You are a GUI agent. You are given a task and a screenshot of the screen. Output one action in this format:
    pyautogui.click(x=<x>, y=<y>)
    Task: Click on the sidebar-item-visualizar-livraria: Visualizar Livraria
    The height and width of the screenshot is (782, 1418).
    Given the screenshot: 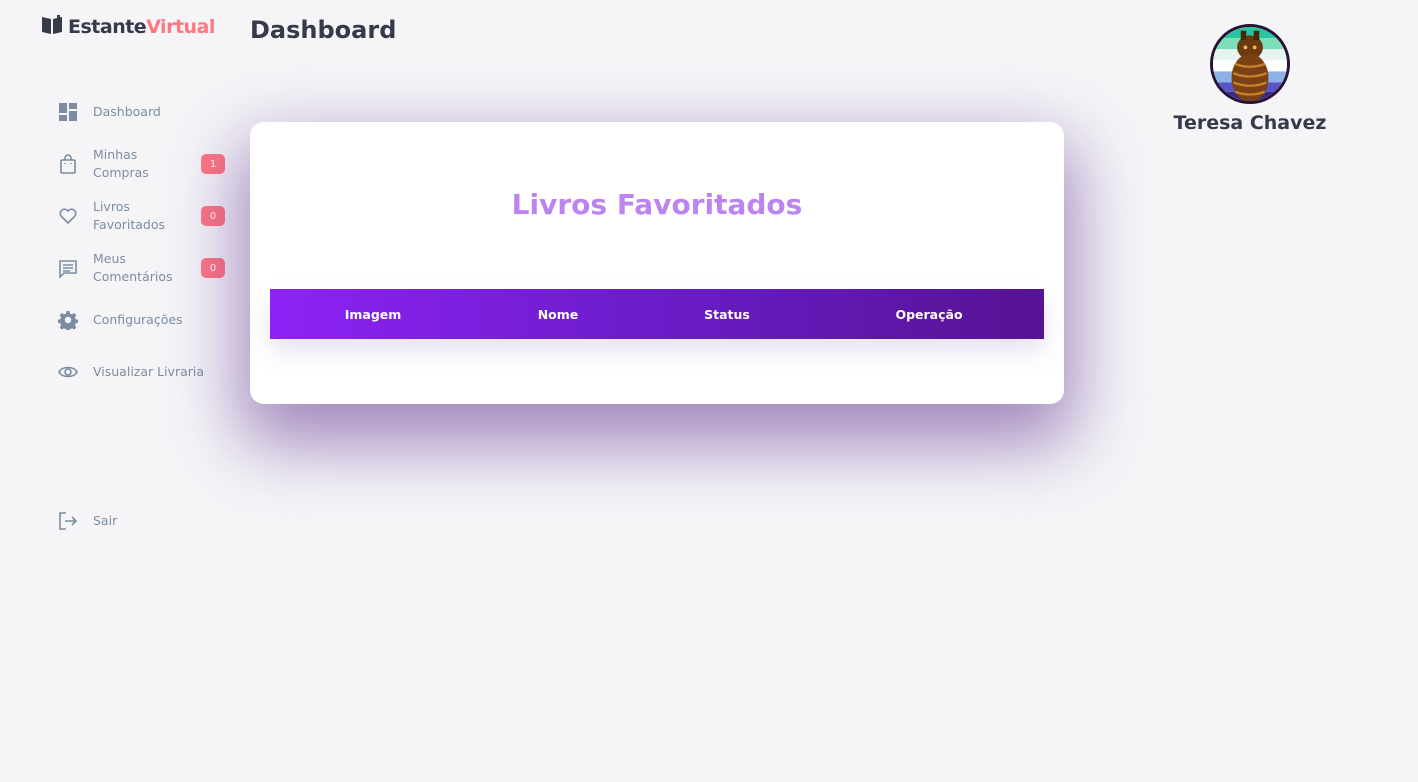 What is the action you would take?
    pyautogui.click(x=120, y=372)
    